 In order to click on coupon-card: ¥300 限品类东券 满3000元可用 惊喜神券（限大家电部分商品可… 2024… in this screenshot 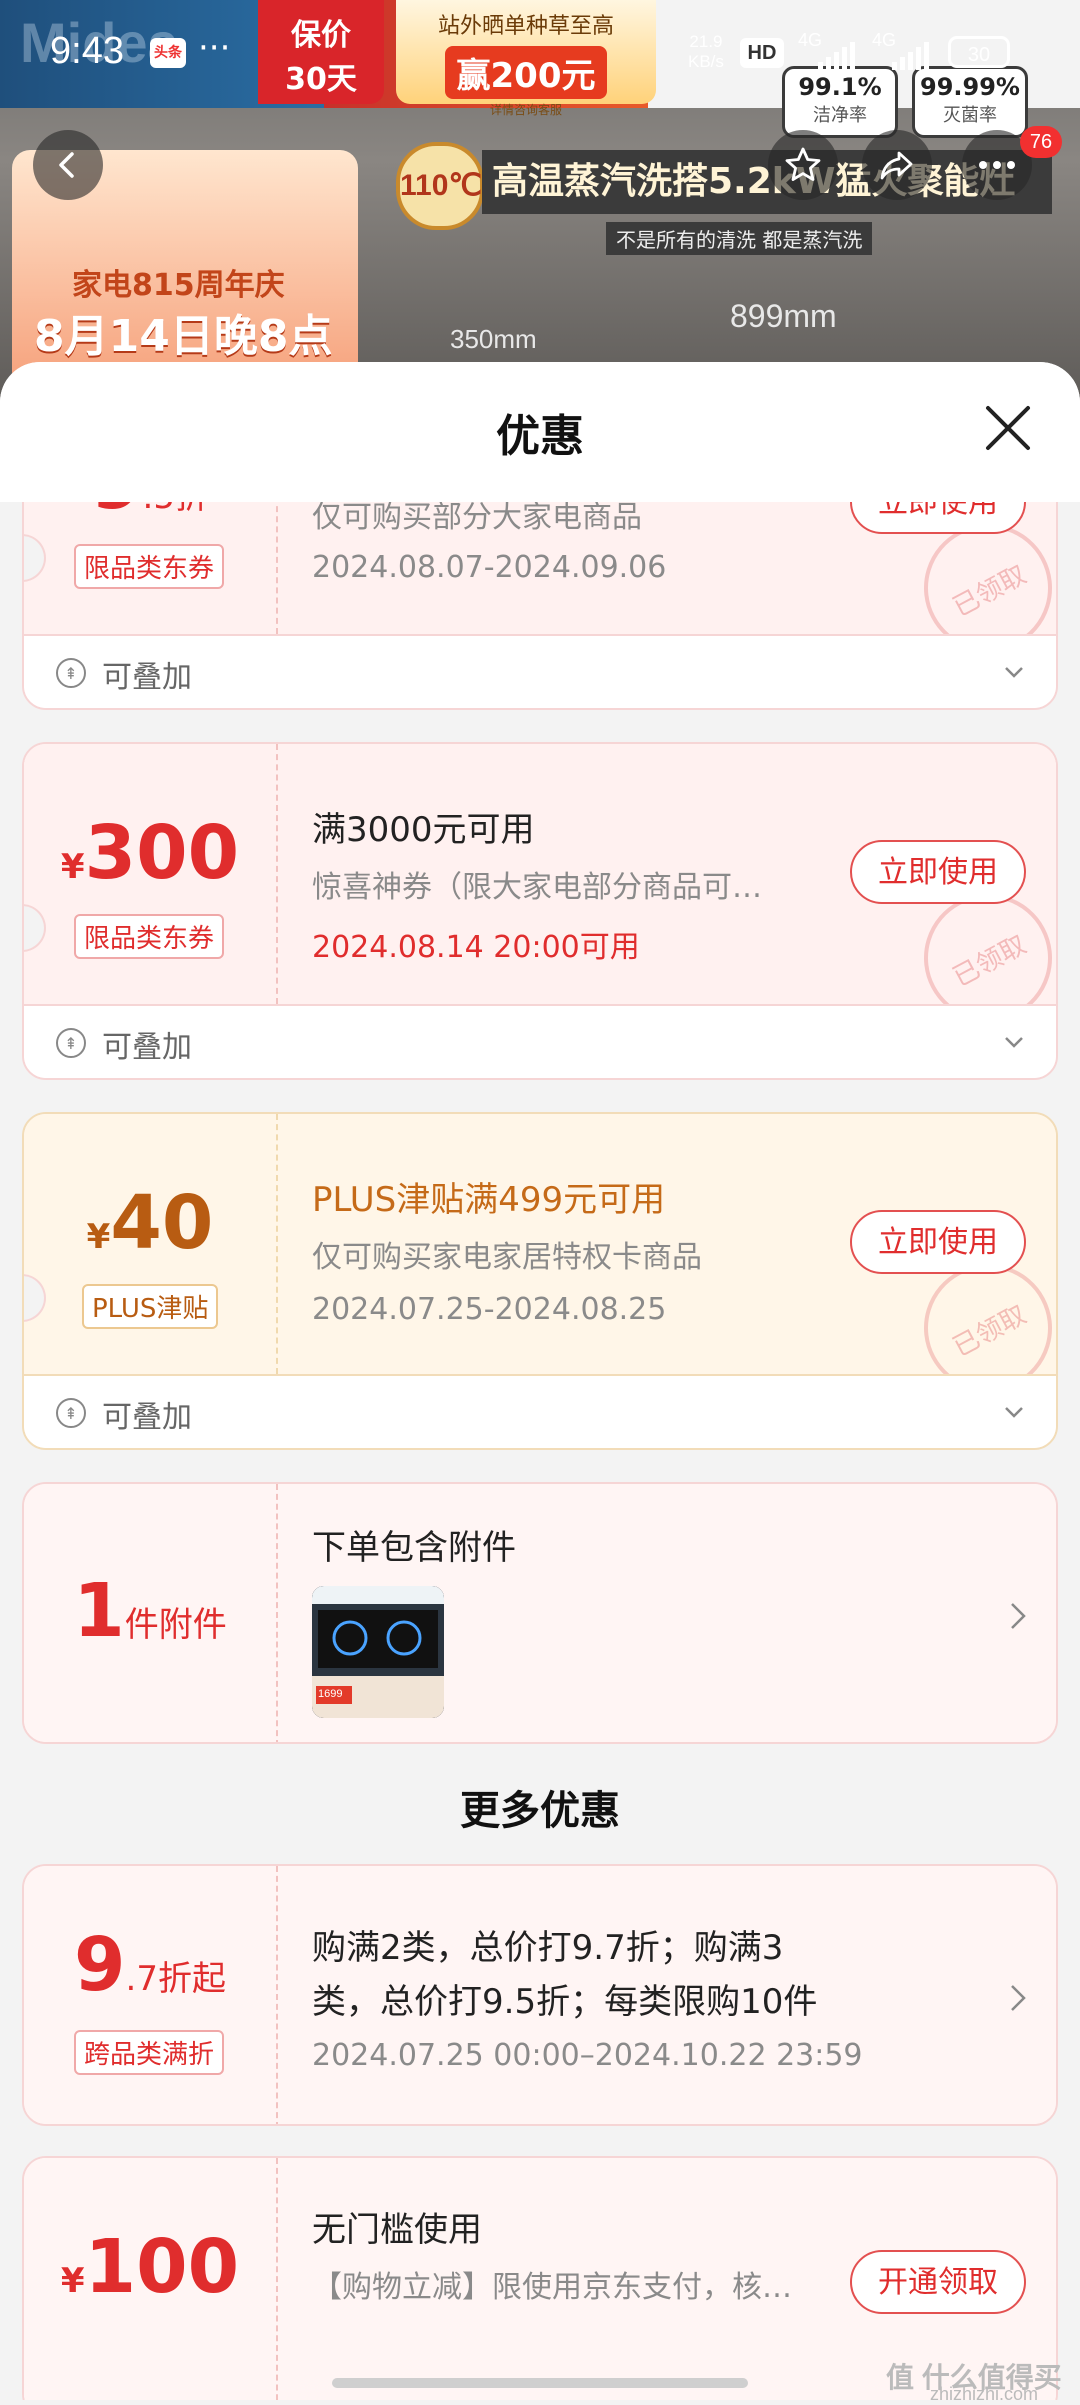, I will do `click(540, 911)`.